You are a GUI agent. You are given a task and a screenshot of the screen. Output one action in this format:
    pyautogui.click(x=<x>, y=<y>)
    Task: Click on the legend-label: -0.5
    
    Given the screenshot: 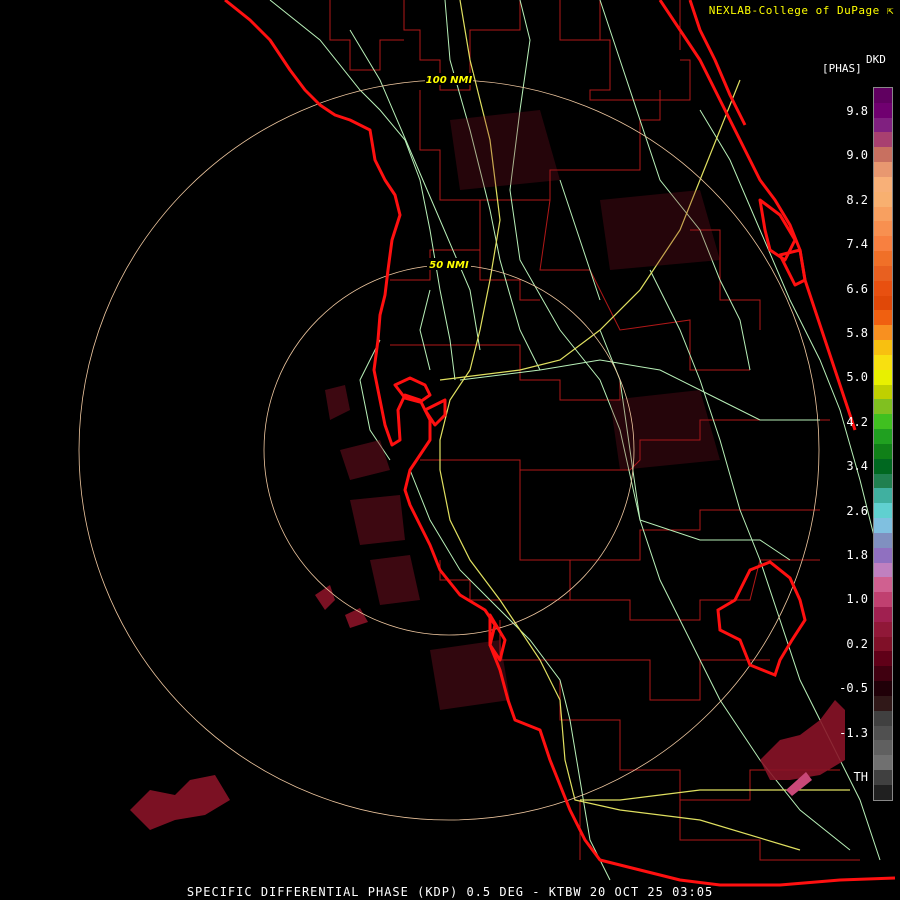 What is the action you would take?
    pyautogui.click(x=853, y=688)
    